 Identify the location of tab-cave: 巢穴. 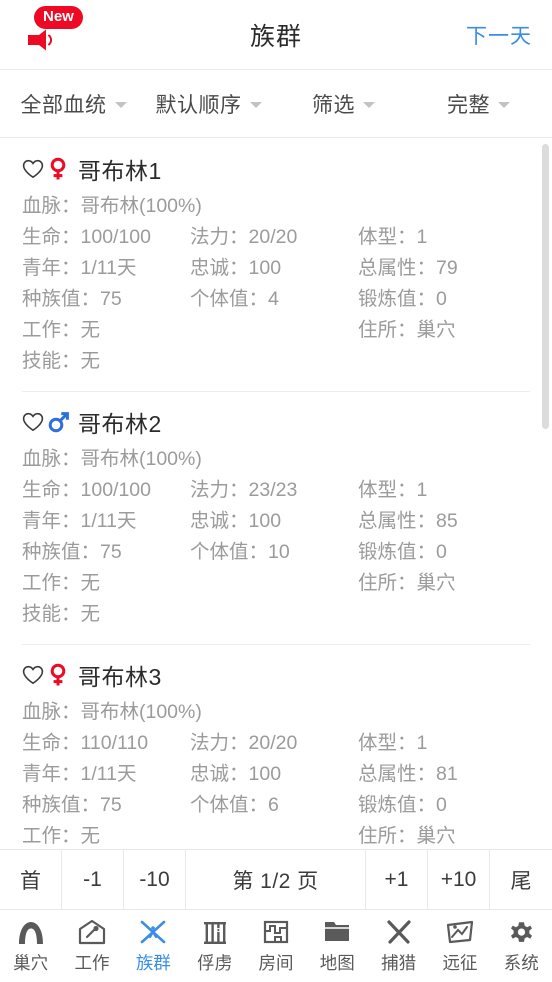
(30, 946).